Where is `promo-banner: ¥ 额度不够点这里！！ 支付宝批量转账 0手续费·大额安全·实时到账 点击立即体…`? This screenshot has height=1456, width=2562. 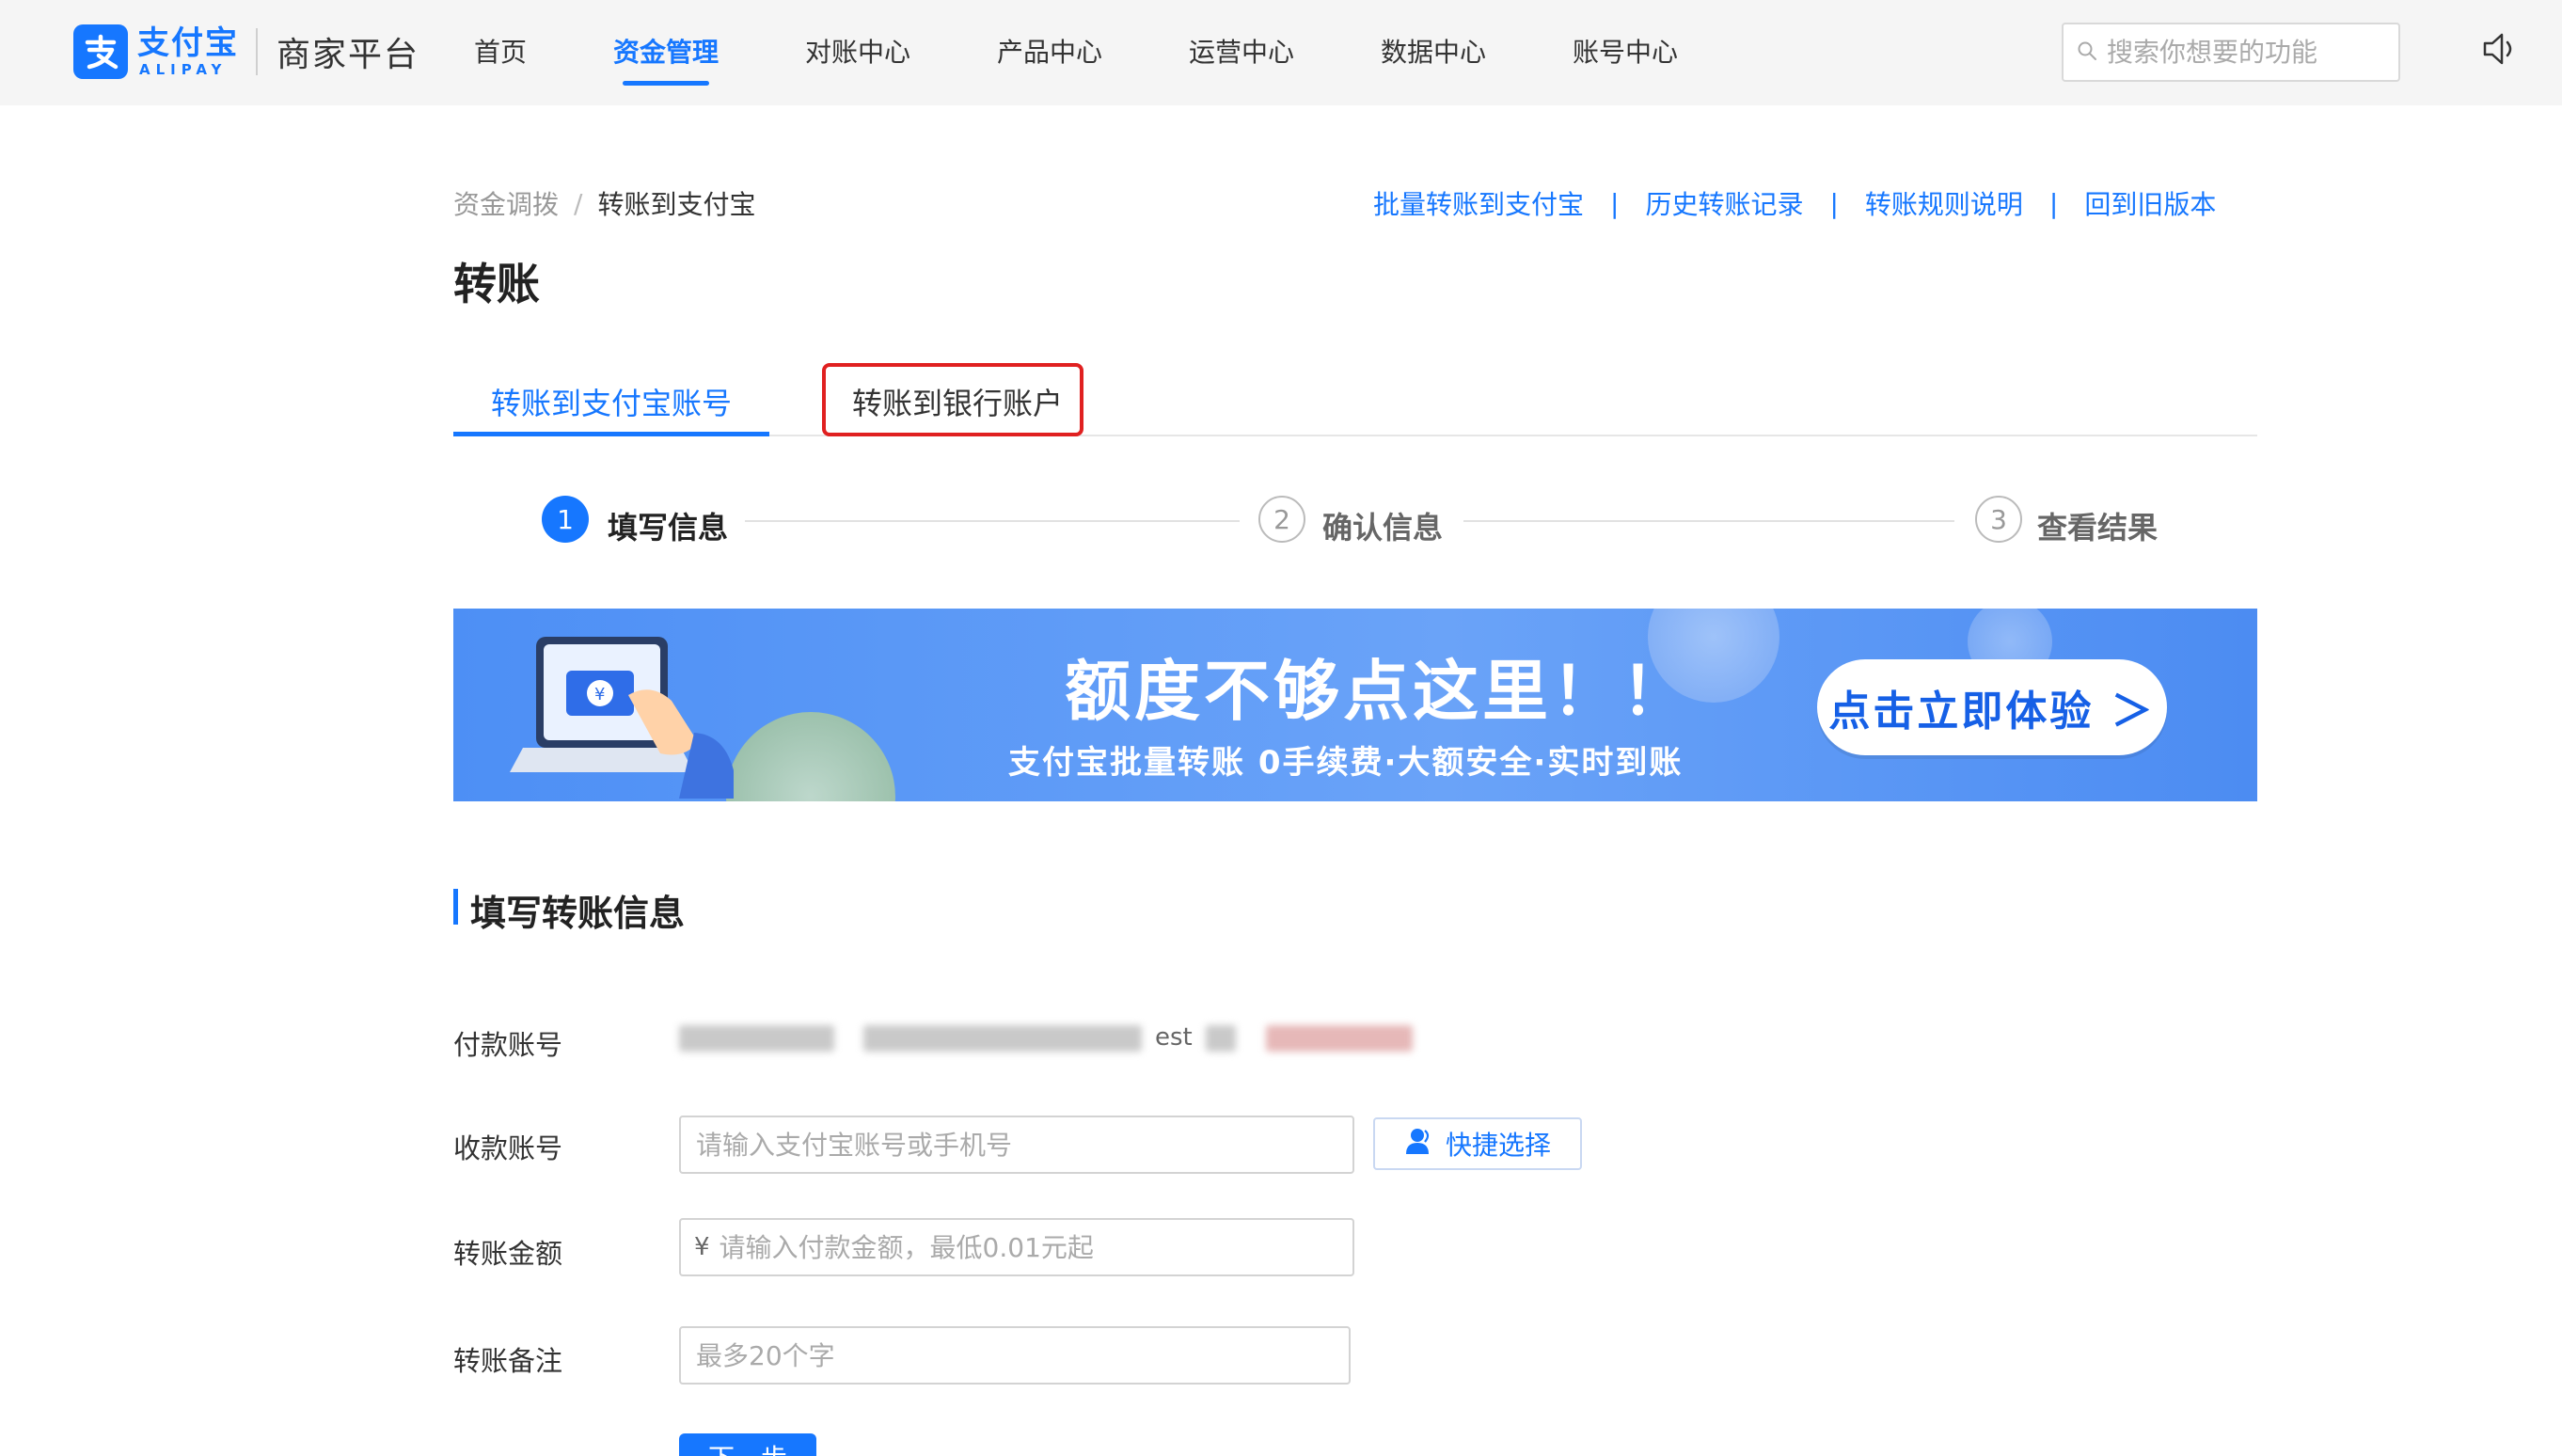
promo-banner: ¥ 额度不够点这里！！ 支付宝批量转账 0手续费·大额安全·实时到账 点击立即体… is located at coordinates (1355, 705).